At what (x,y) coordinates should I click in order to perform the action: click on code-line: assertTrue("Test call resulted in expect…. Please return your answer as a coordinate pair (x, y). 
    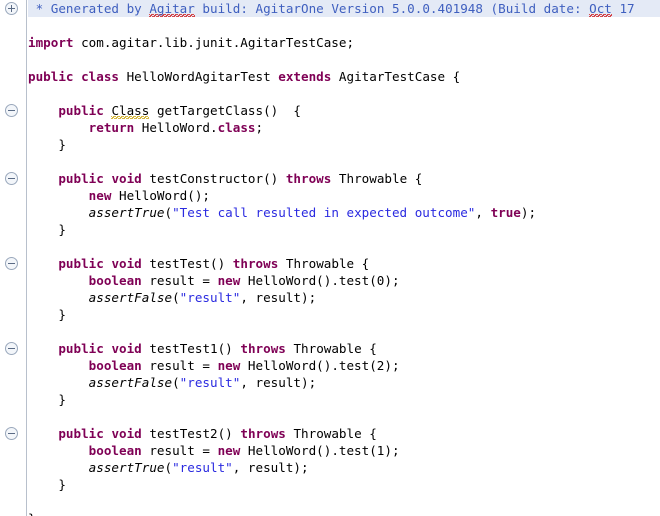
    Looking at the image, I should click on (344, 212).